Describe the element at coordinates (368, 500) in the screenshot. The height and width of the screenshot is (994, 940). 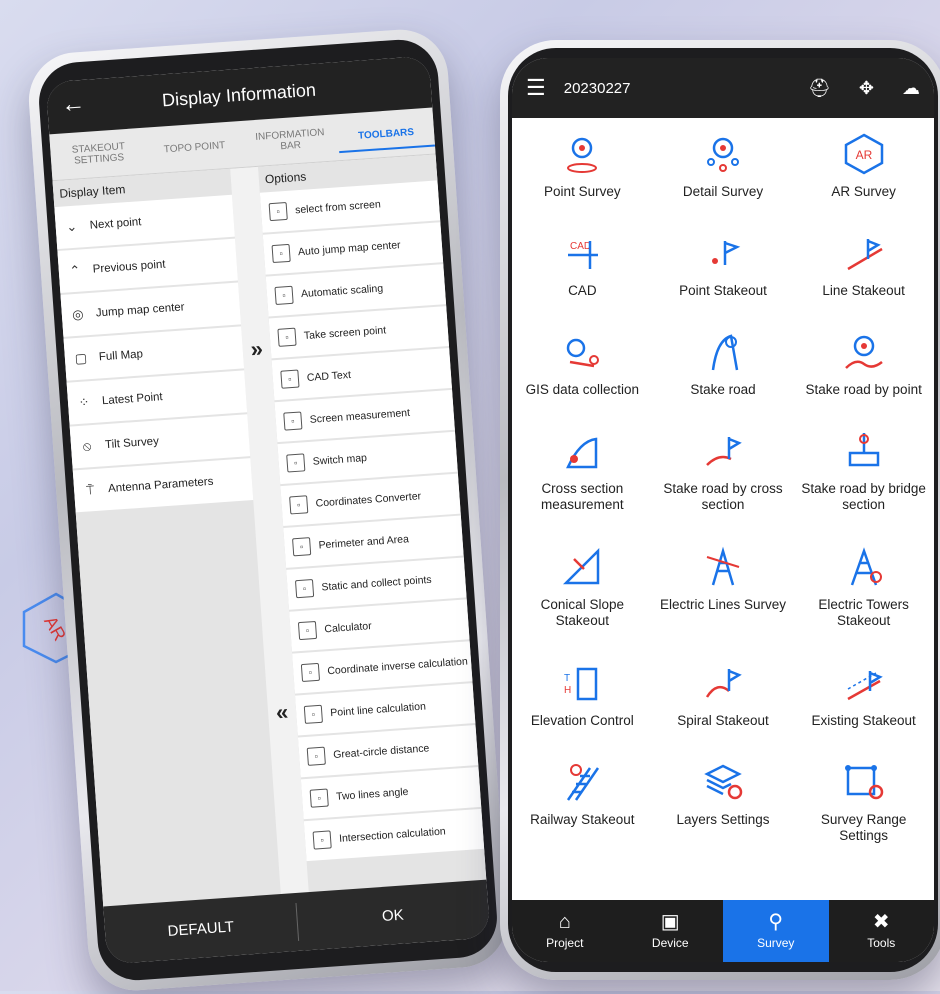
I see `option-label: Coordinates Converter` at that location.